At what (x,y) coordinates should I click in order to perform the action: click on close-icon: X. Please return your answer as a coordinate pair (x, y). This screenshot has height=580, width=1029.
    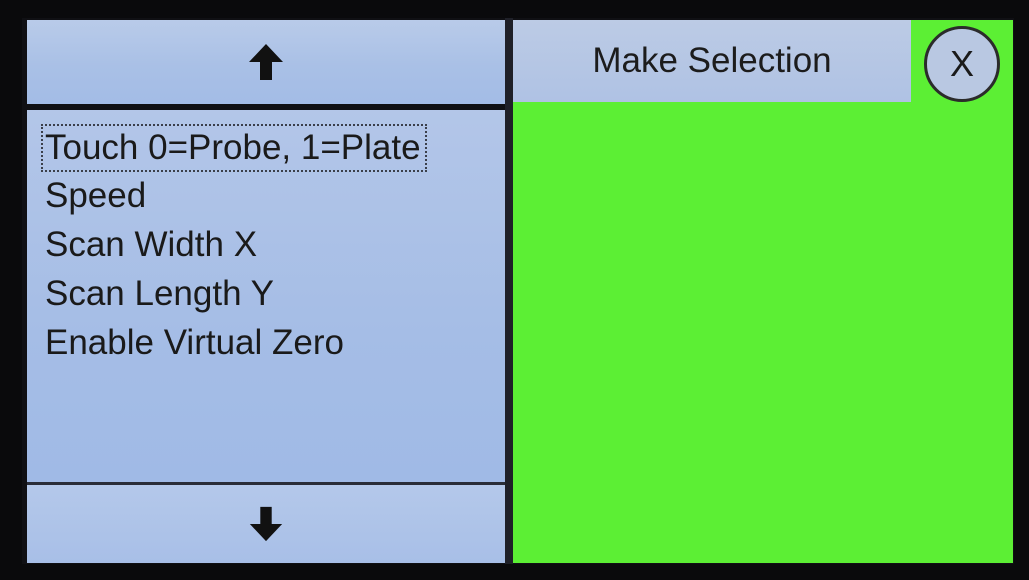
    Looking at the image, I should click on (961, 63).